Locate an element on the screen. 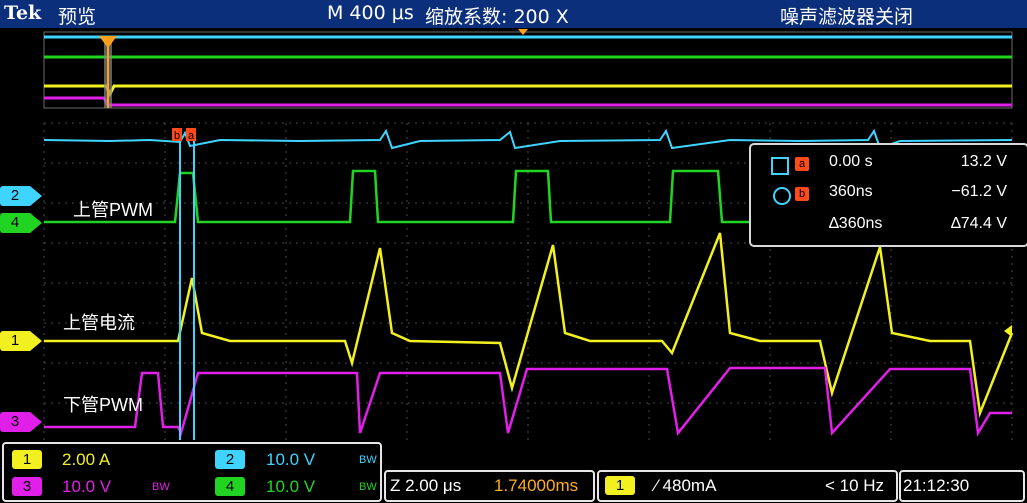 This screenshot has height=503, width=1027. ch3-marker-label: 3 is located at coordinates (15, 421).